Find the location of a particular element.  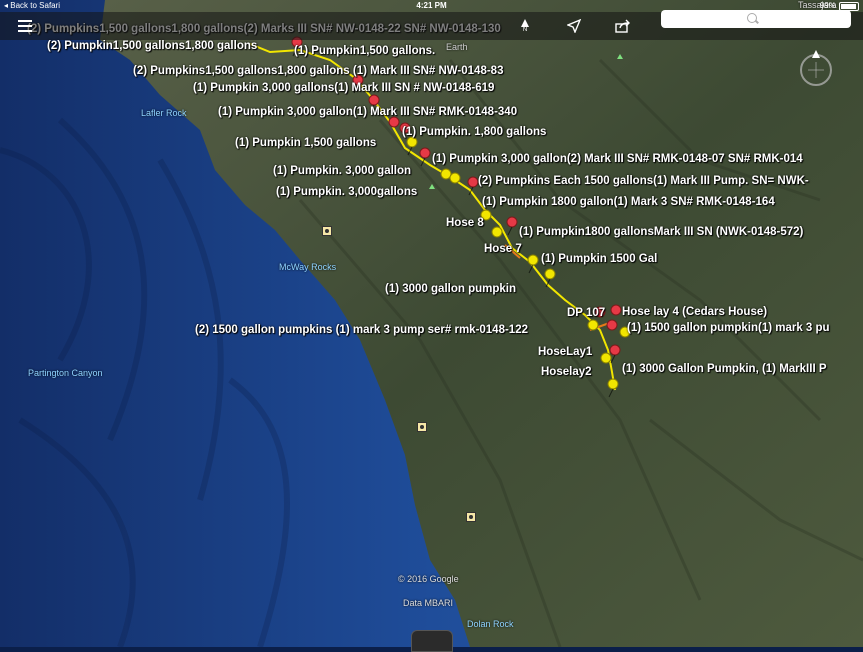

map-placemark-label: (1) Pumpkin 1,500 gallons is located at coordinates (305, 143).